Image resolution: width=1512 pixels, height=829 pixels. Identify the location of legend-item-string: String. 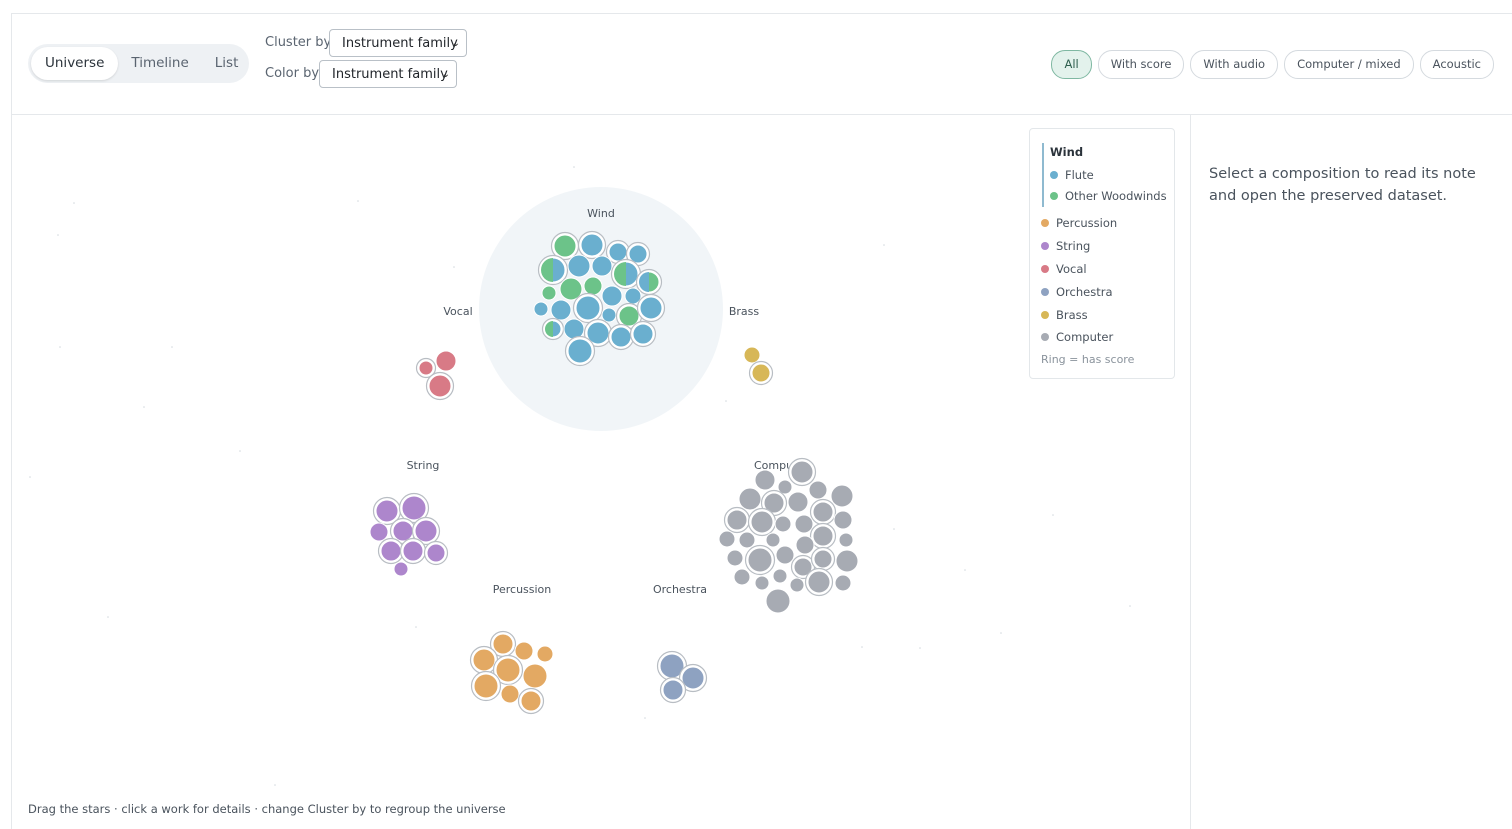
(1065, 246).